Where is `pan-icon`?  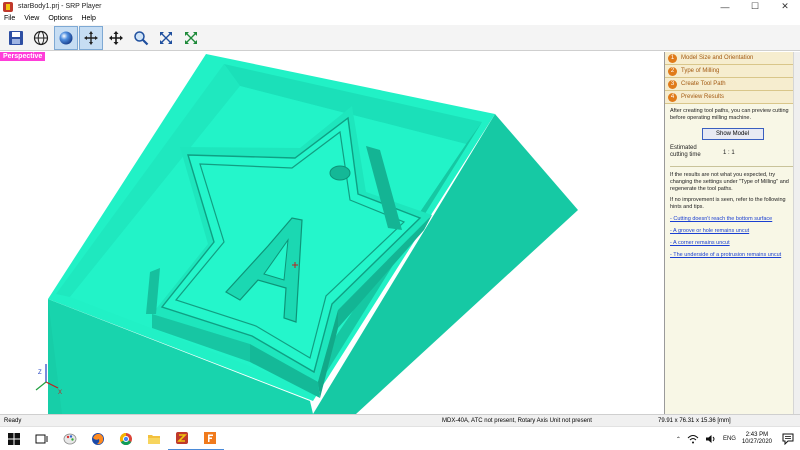
pan-icon is located at coordinates (116, 37).